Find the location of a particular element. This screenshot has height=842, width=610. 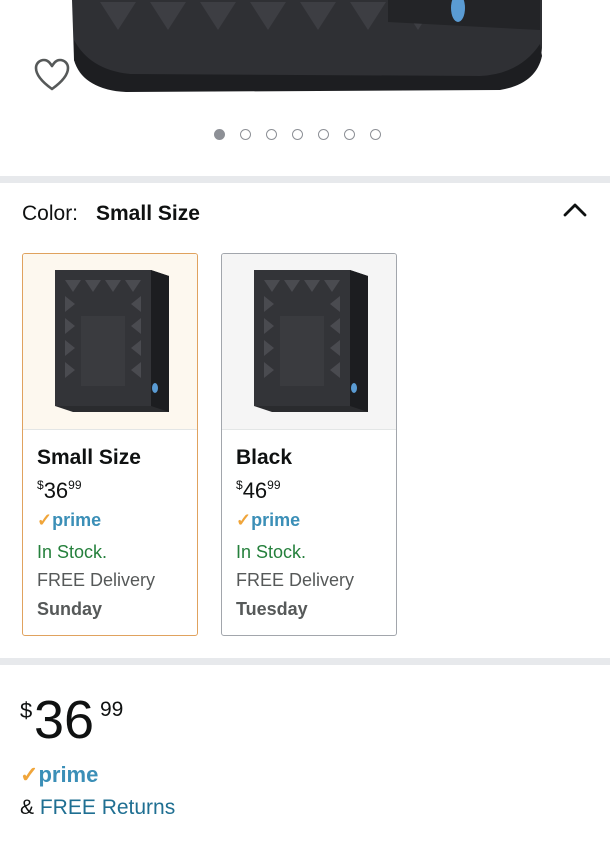

heart-icon is located at coordinates (52, 75).